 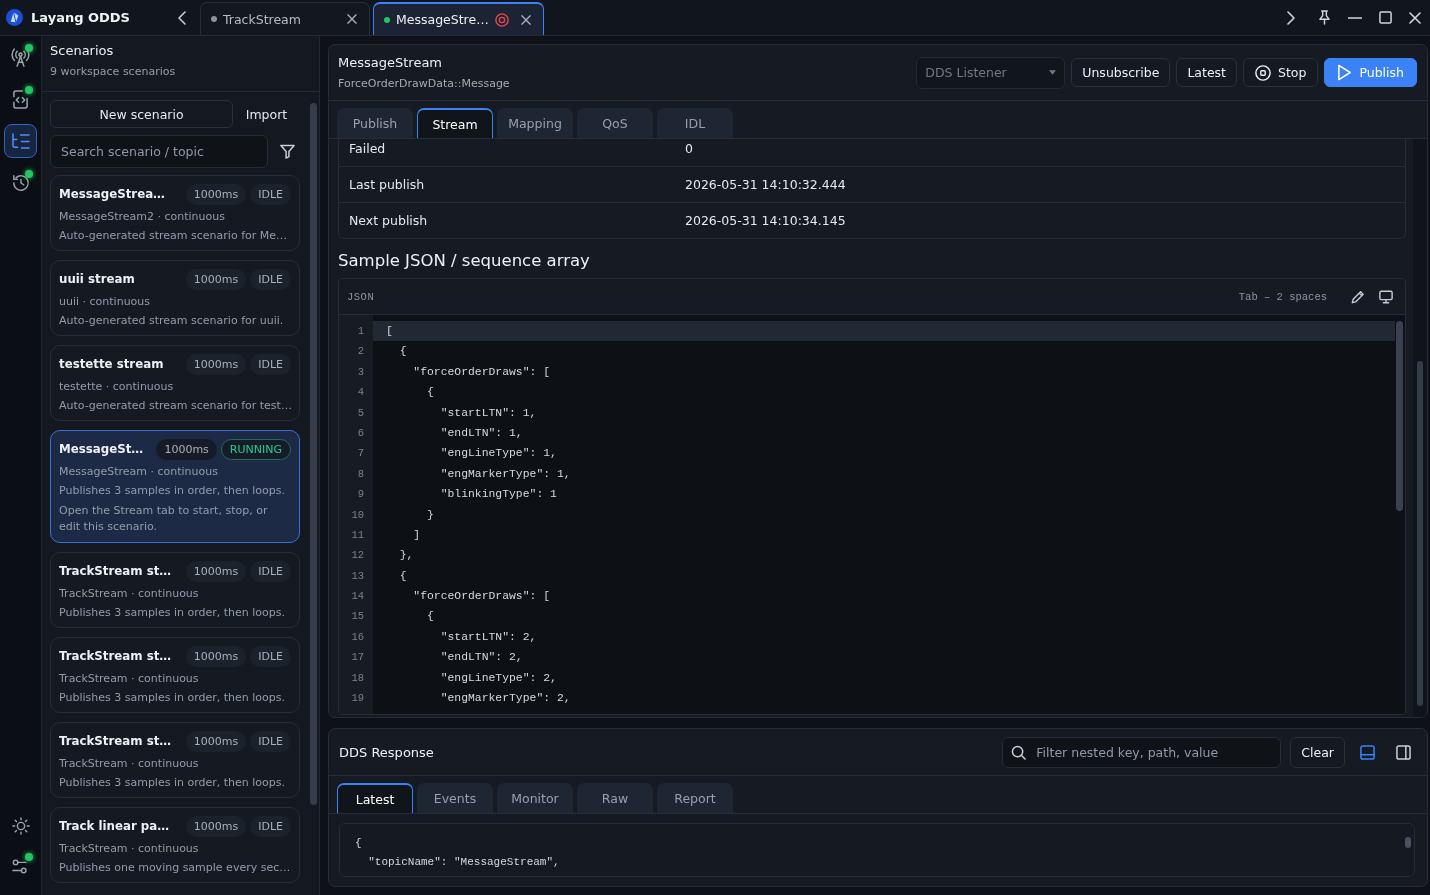 What do you see at coordinates (1142, 752) in the screenshot?
I see `filter-field: Filter nested key, path, value` at bounding box center [1142, 752].